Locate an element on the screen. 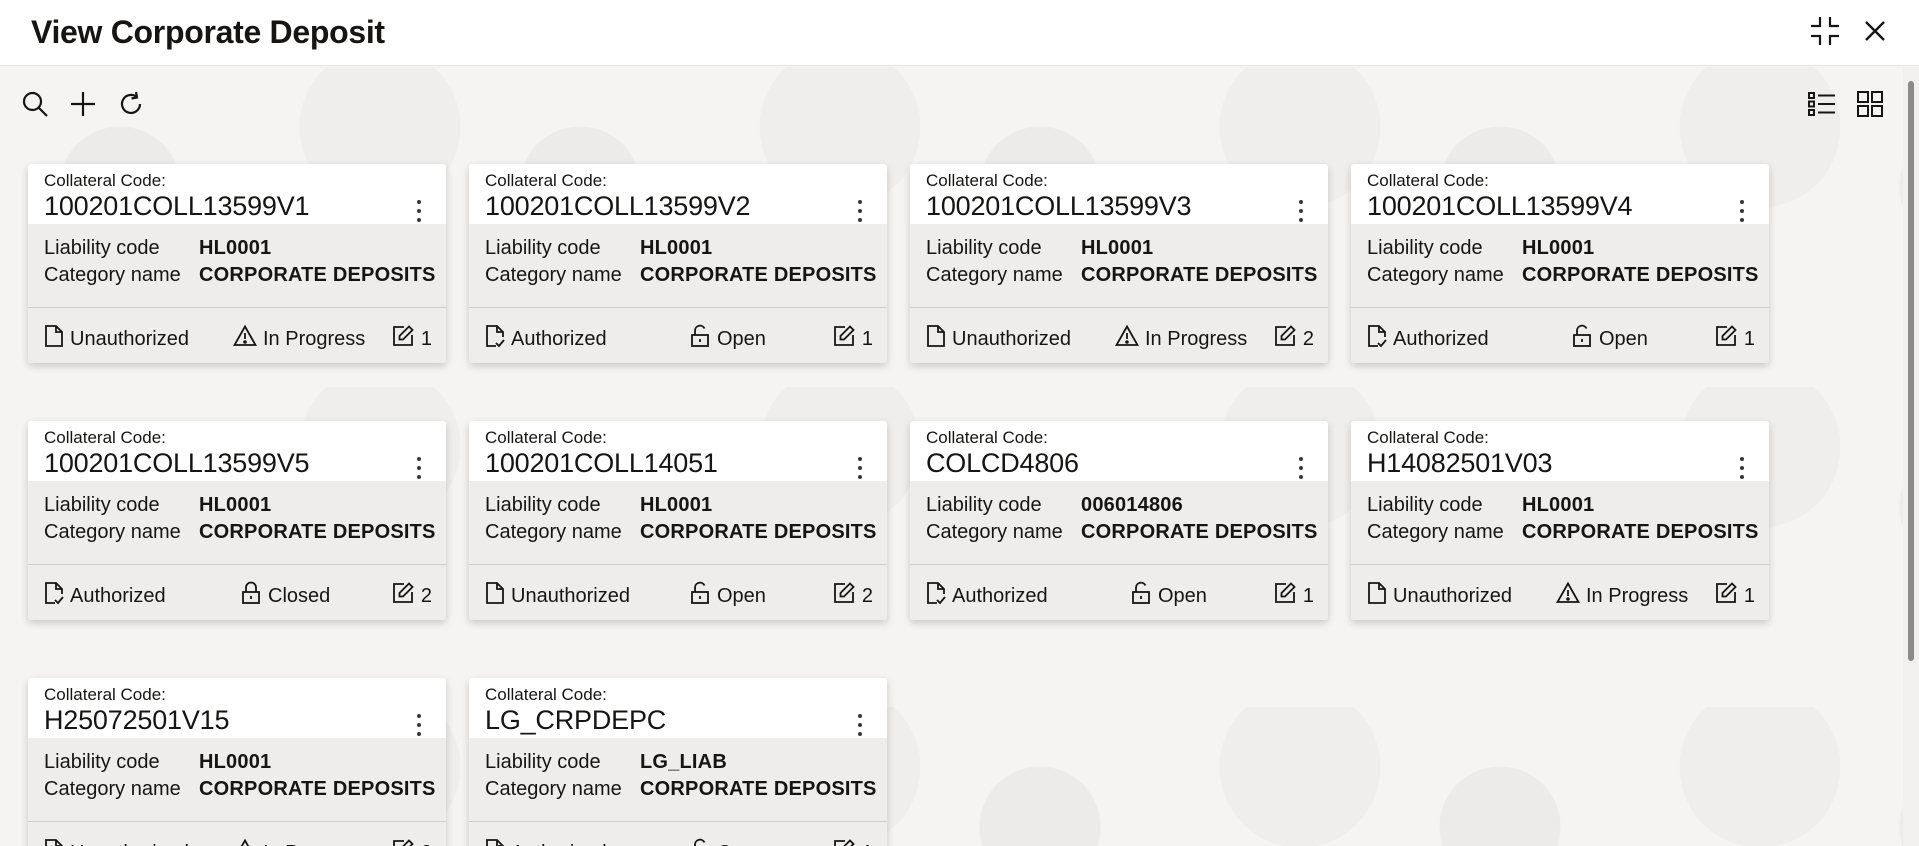  grid-view-icon is located at coordinates (1870, 104).